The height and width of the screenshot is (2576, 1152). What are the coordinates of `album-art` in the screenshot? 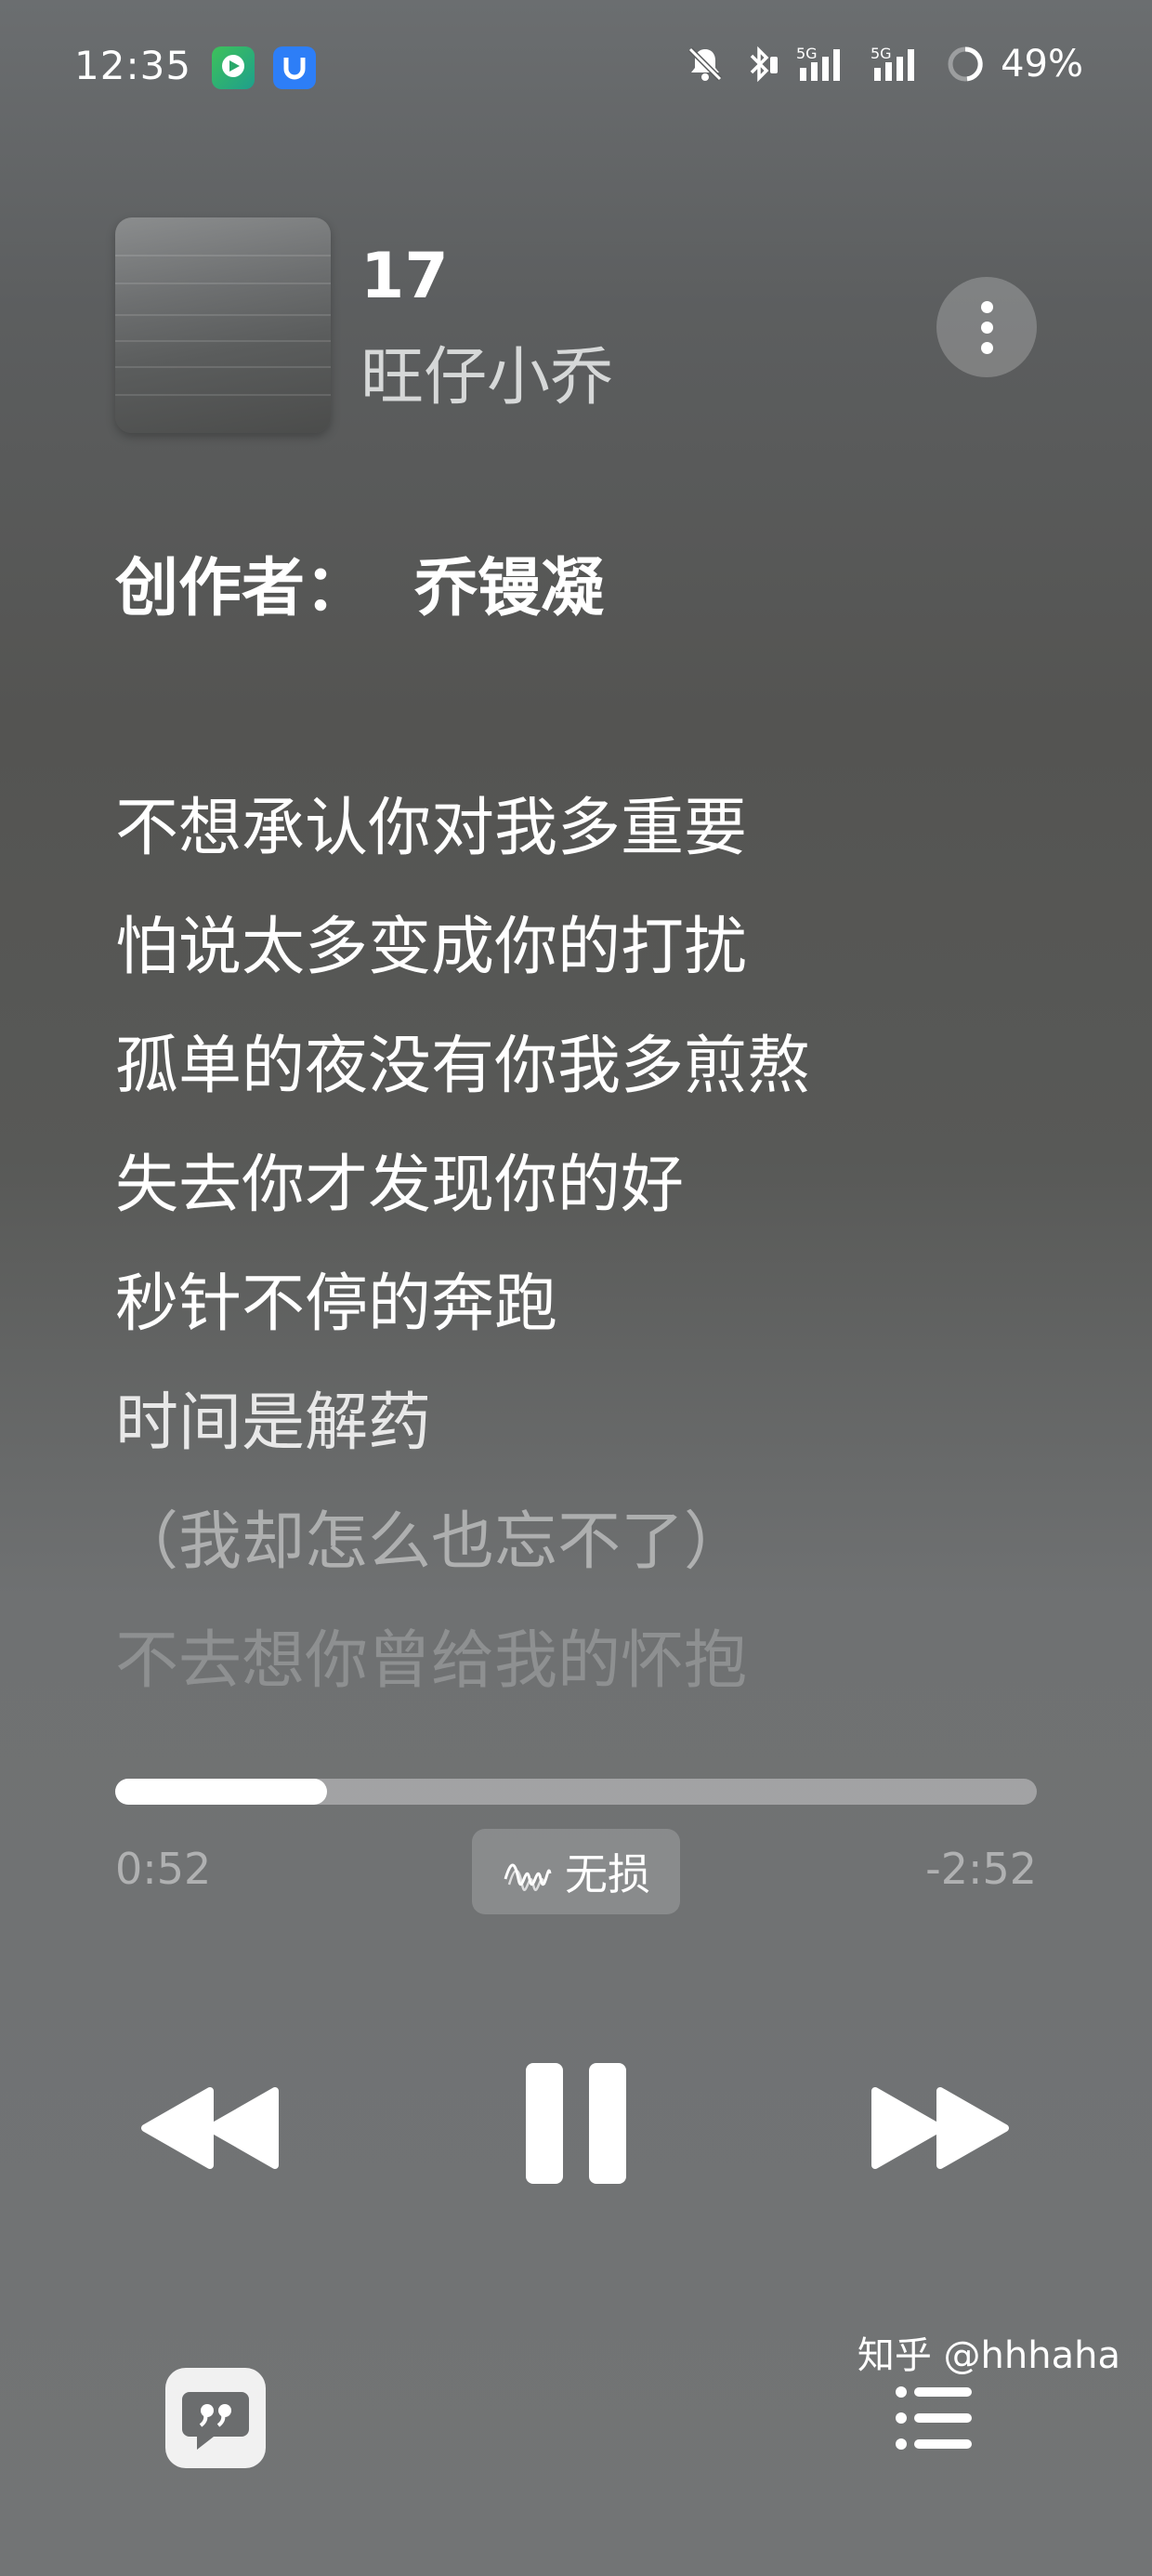 It's located at (223, 325).